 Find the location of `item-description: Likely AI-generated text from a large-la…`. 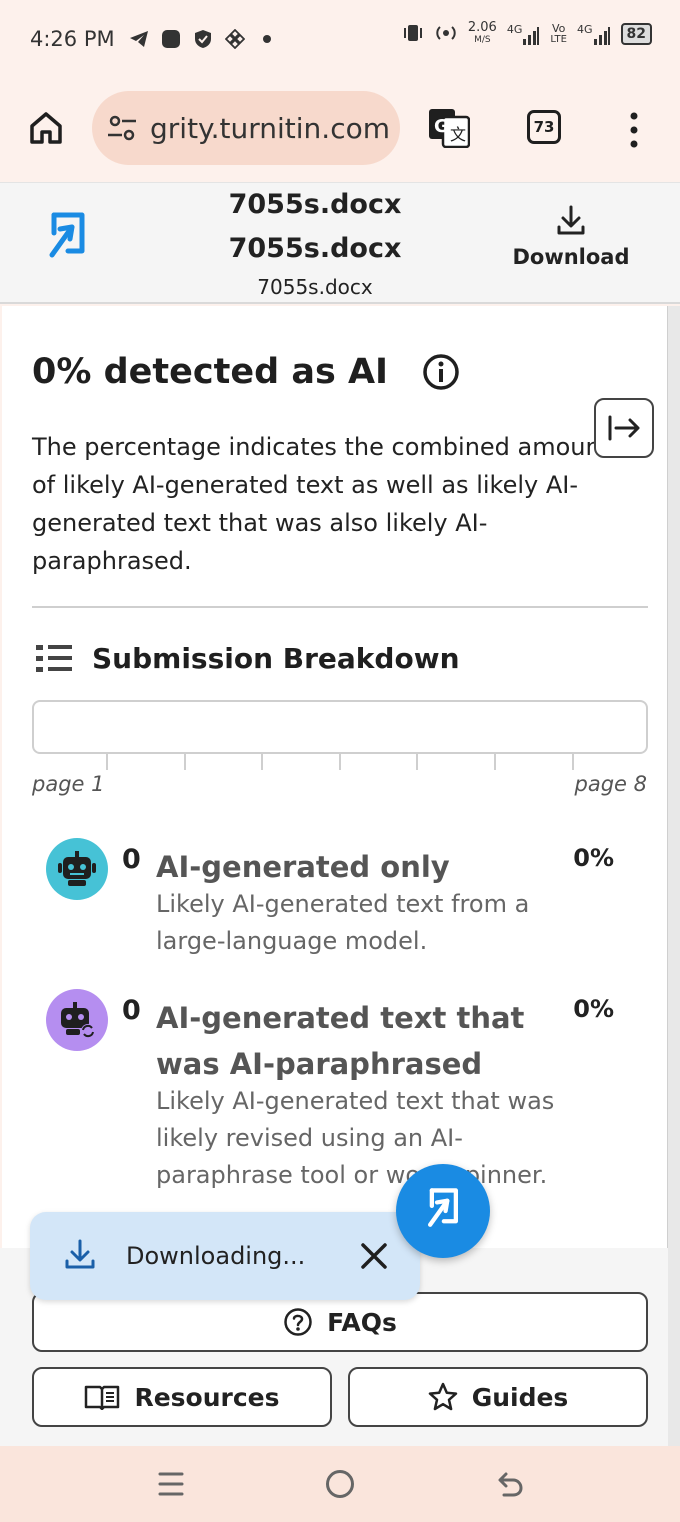

item-description: Likely AI-generated text from a large-la… is located at coordinates (343, 922).